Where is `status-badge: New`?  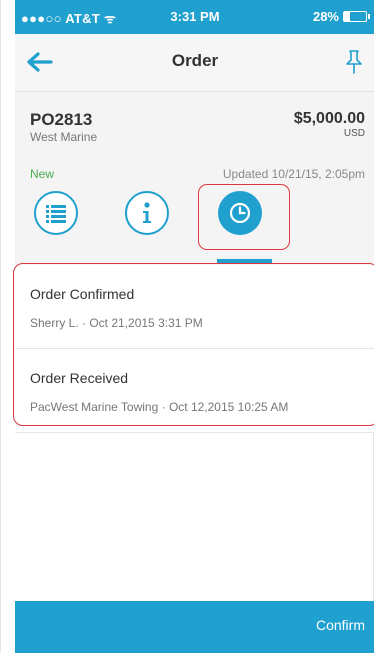
status-badge: New is located at coordinates (42, 174).